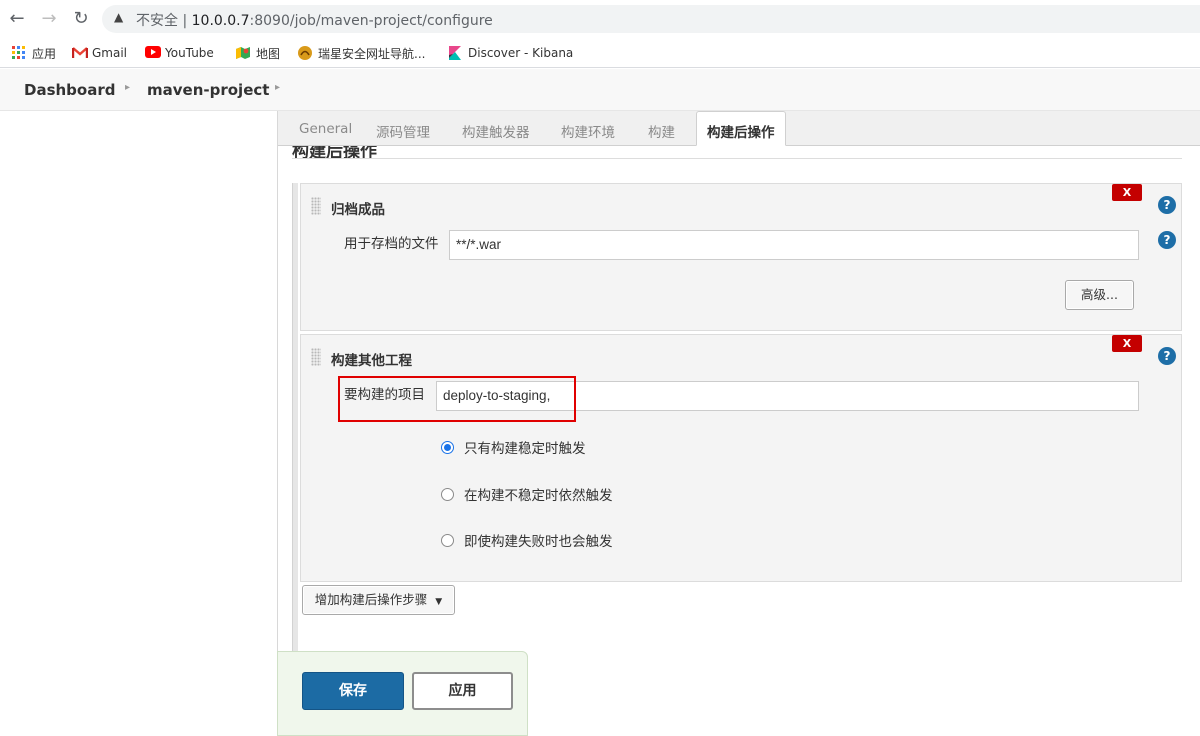 Image resolution: width=1200 pixels, height=736 pixels. What do you see at coordinates (157, 21) in the screenshot?
I see `insecure-label: 不安全` at bounding box center [157, 21].